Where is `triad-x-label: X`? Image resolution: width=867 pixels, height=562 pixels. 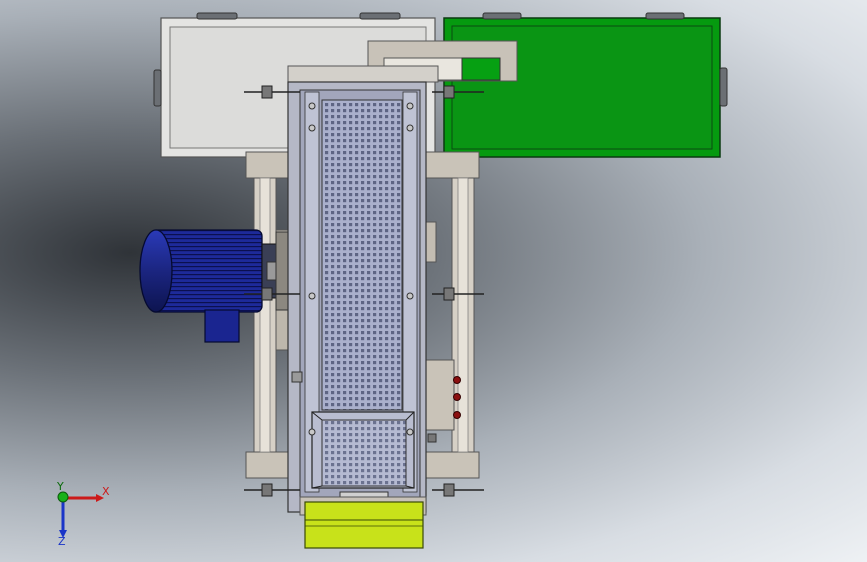 triad-x-label: X is located at coordinates (106, 491).